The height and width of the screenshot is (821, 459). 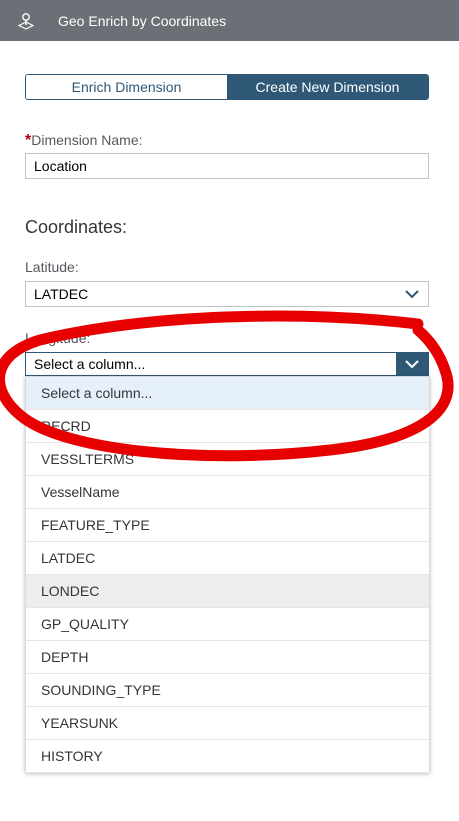 What do you see at coordinates (227, 459) in the screenshot?
I see `option-vesslterms: VESSLTERMS` at bounding box center [227, 459].